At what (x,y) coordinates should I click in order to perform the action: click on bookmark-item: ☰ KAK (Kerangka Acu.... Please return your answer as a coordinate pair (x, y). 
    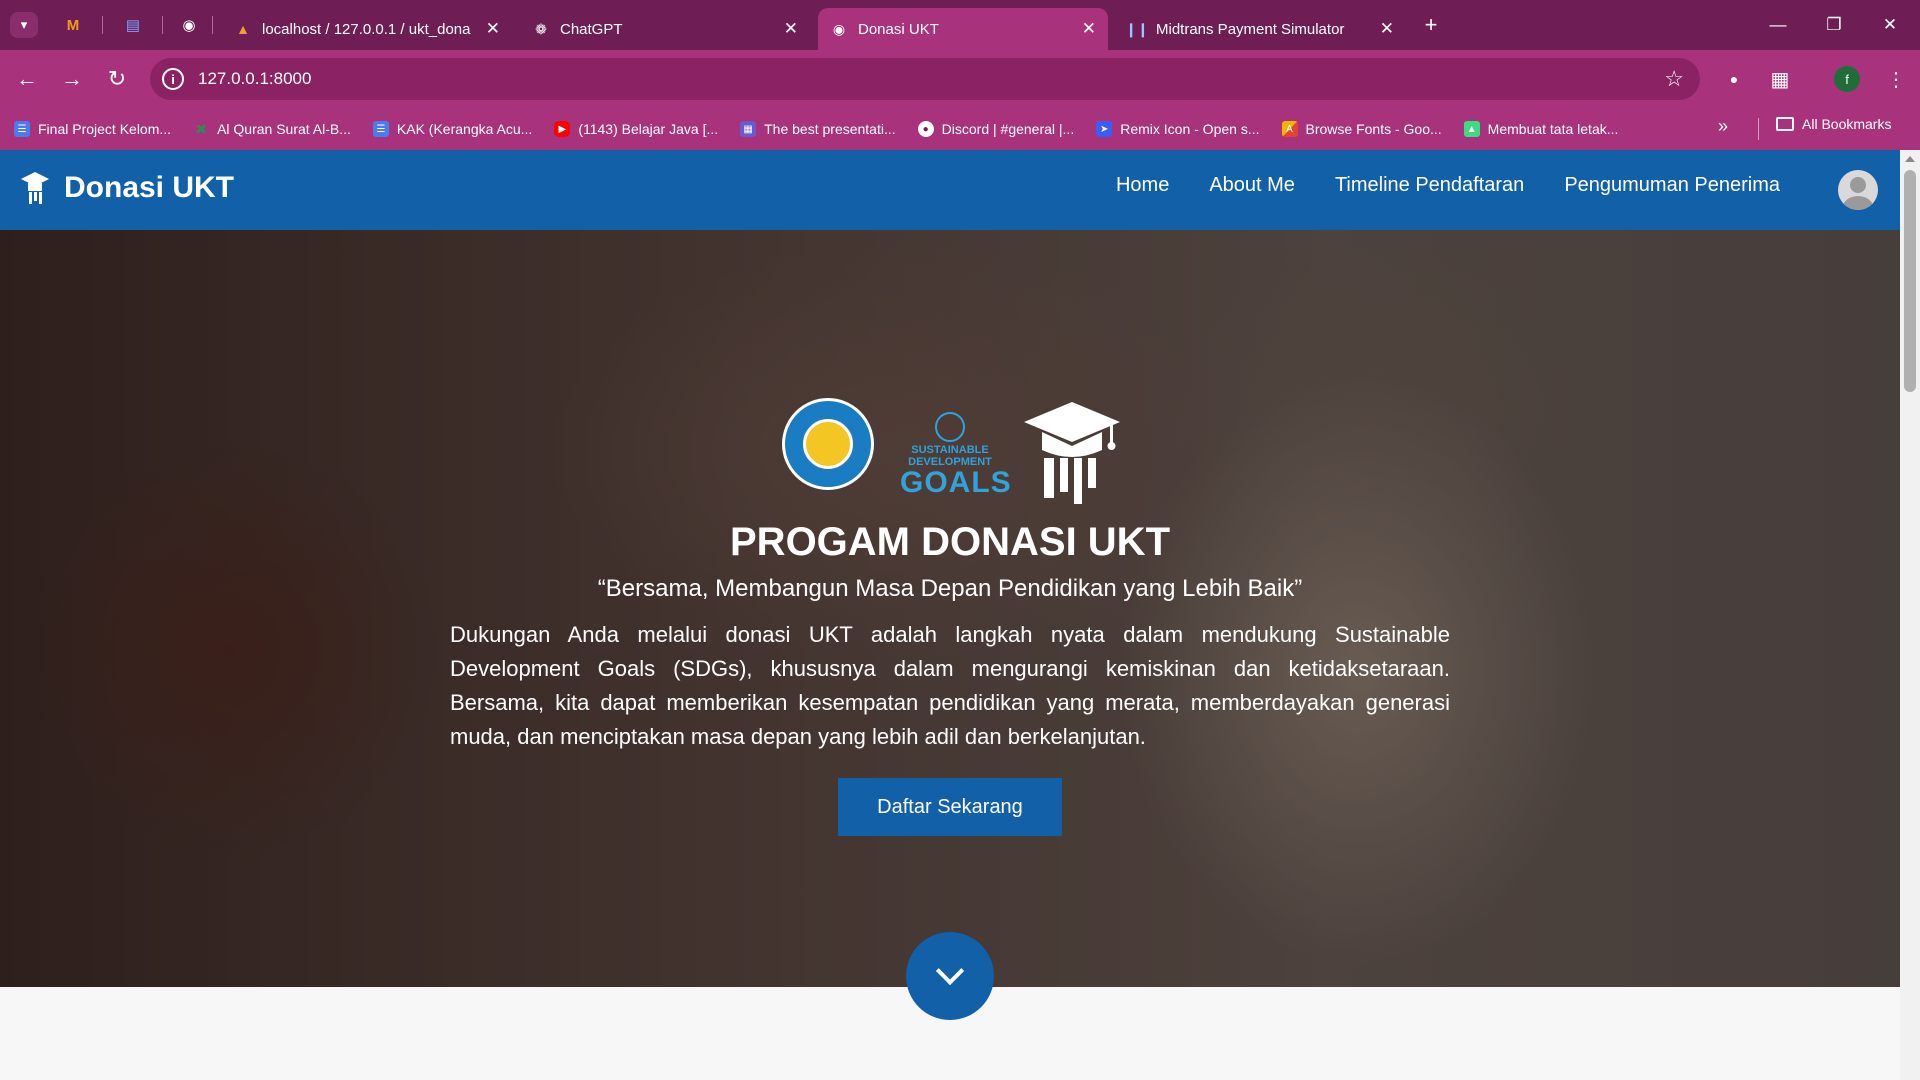
    Looking at the image, I should click on (452, 129).